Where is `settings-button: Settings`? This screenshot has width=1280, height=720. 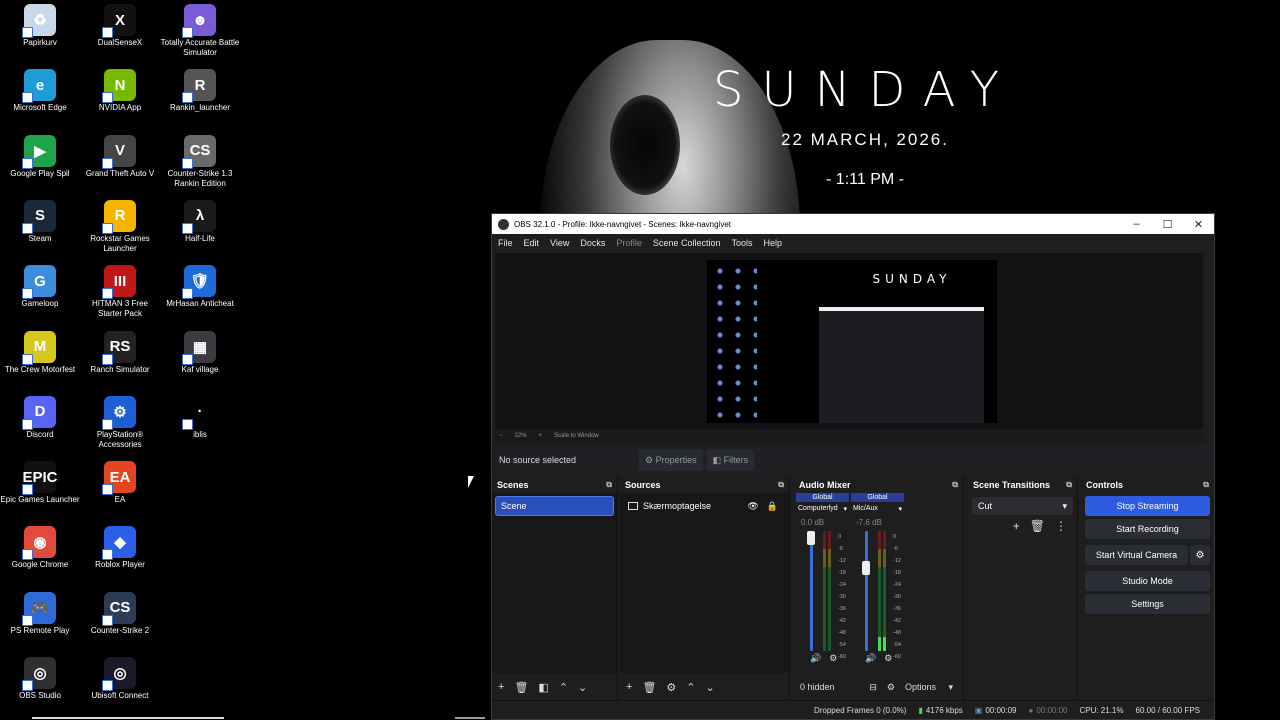 settings-button: Settings is located at coordinates (1147, 604).